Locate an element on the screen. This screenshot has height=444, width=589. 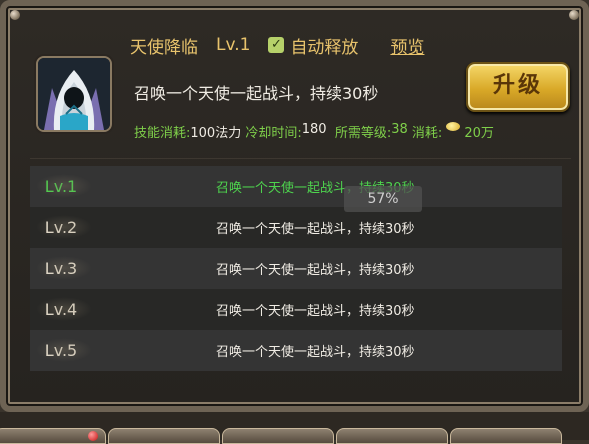
cost-label: 技能消耗: is located at coordinates (162, 133).